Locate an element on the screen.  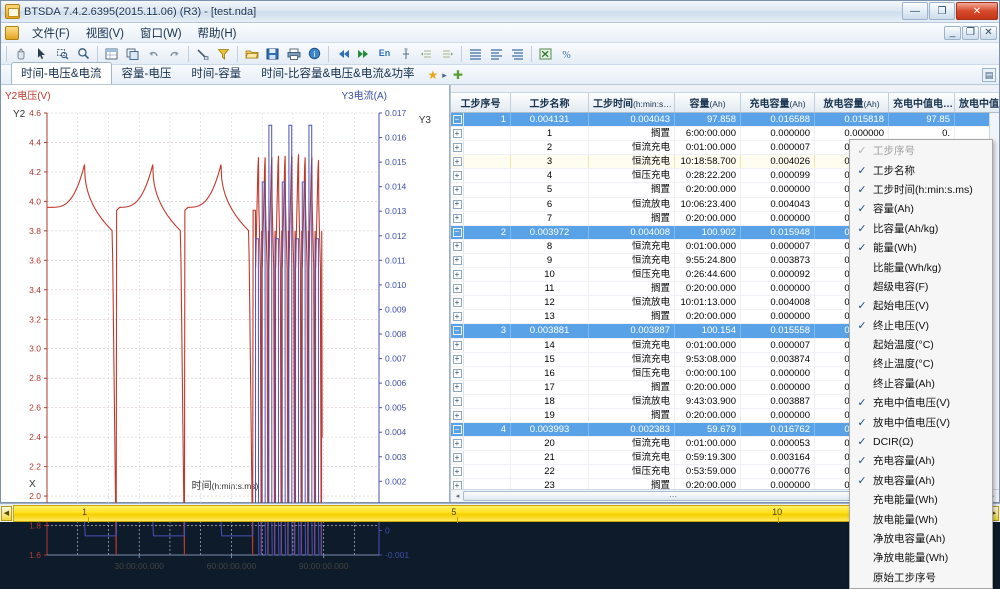
tab-time-capacity: 时间-容量 is located at coordinates (216, 73).